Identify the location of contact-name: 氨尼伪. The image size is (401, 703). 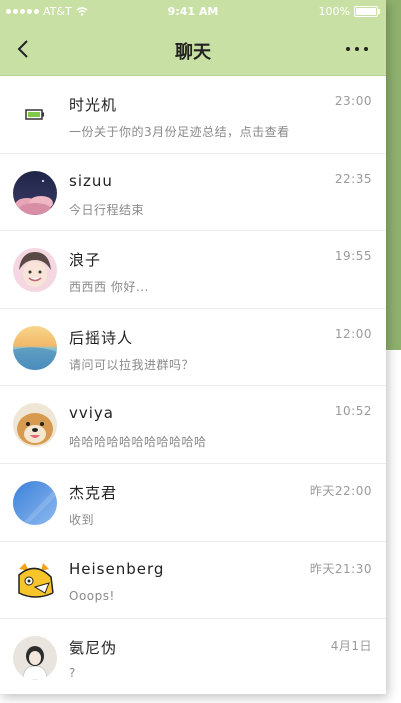
(93, 648).